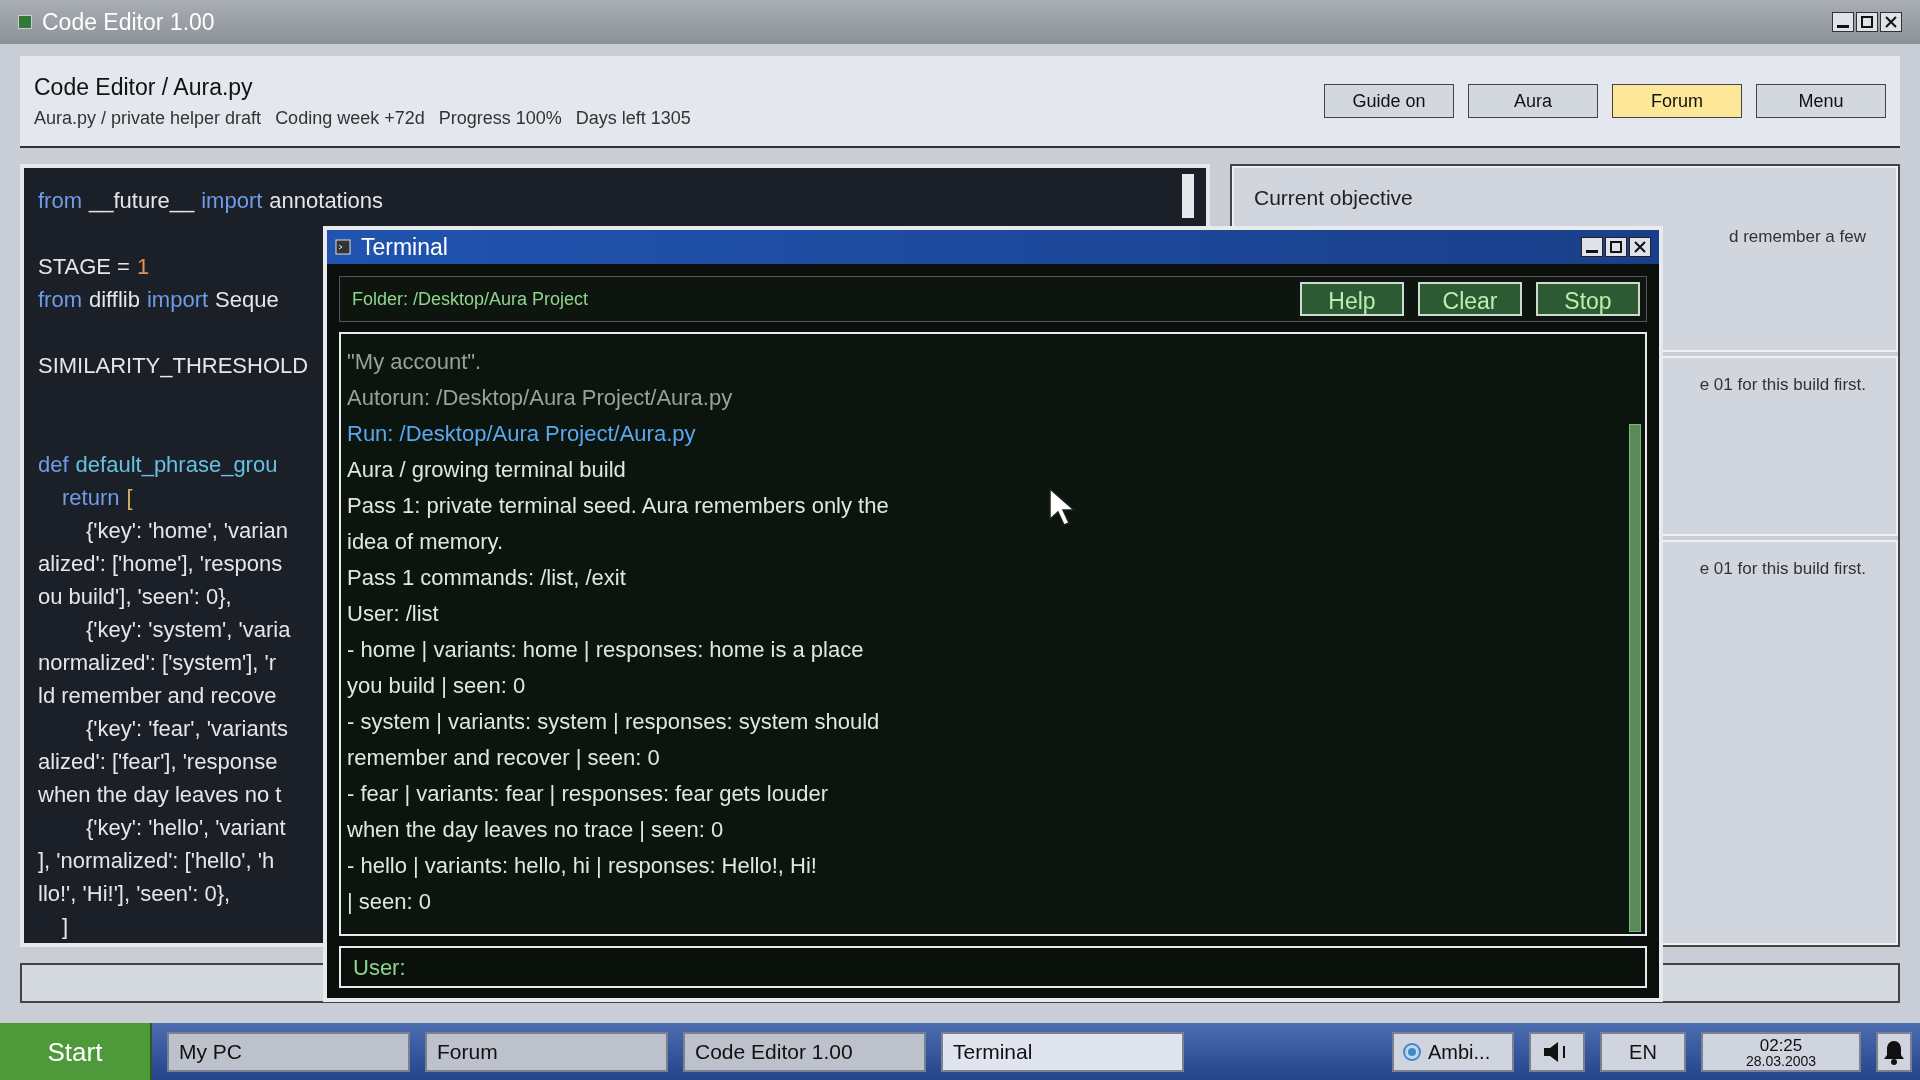 The image size is (1920, 1080). Describe the element at coordinates (1643, 1052) in the screenshot. I see `language-button: EN` at that location.